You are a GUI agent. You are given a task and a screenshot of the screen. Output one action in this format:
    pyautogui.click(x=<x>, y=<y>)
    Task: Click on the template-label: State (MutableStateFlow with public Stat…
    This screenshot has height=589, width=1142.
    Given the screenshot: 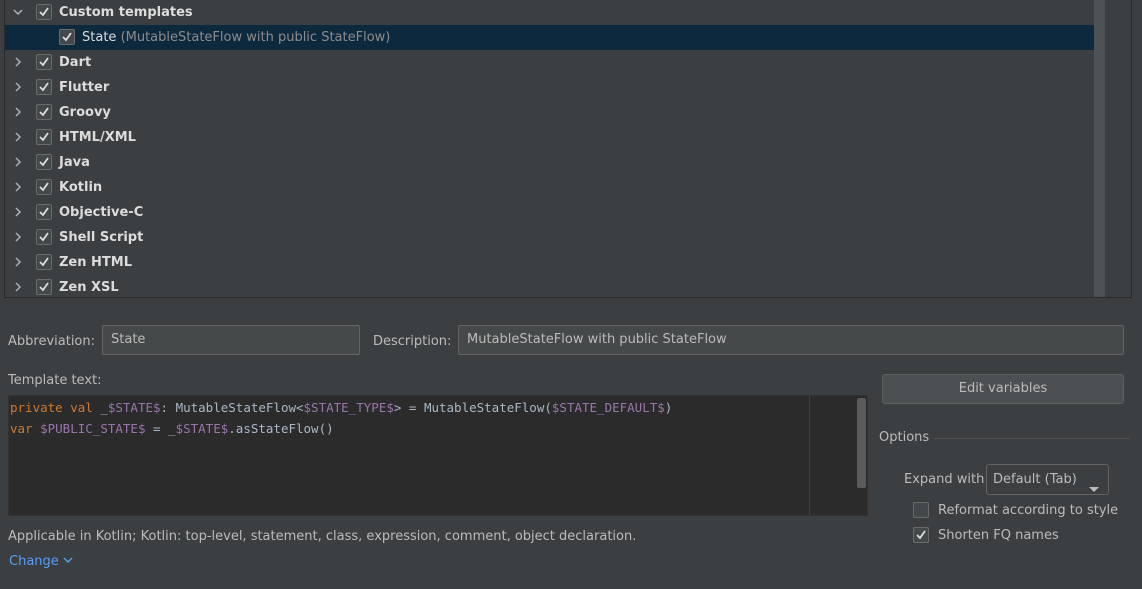 What is the action you would take?
    pyautogui.click(x=236, y=37)
    